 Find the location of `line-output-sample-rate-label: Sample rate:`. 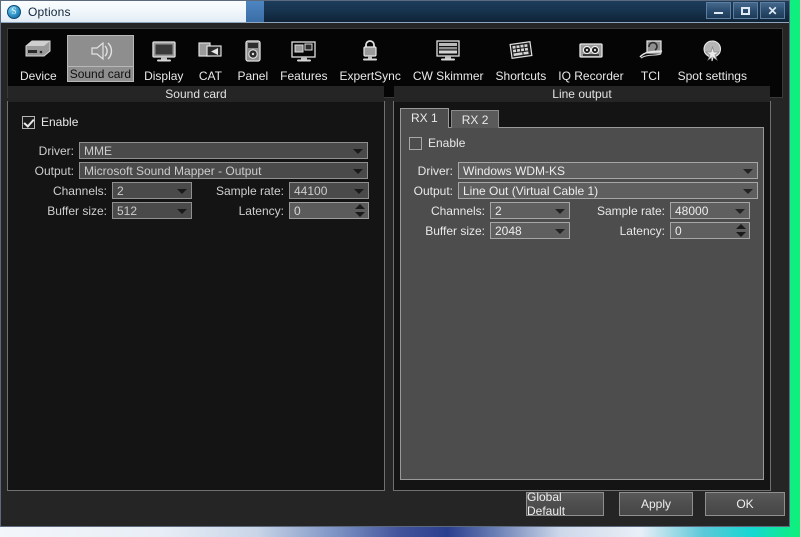

line-output-sample-rate-label: Sample rate: is located at coordinates (630, 210).